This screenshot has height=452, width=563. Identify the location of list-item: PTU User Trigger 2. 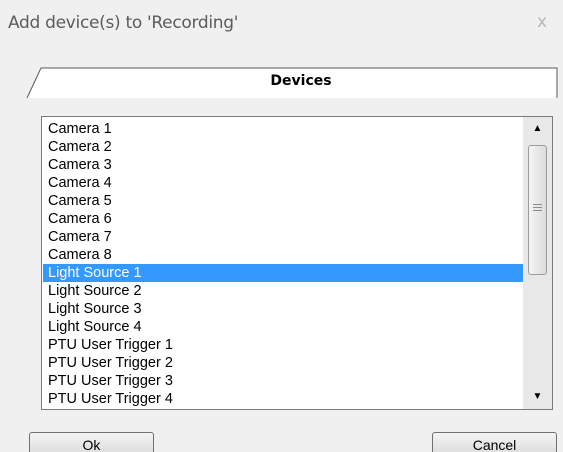
(283, 363).